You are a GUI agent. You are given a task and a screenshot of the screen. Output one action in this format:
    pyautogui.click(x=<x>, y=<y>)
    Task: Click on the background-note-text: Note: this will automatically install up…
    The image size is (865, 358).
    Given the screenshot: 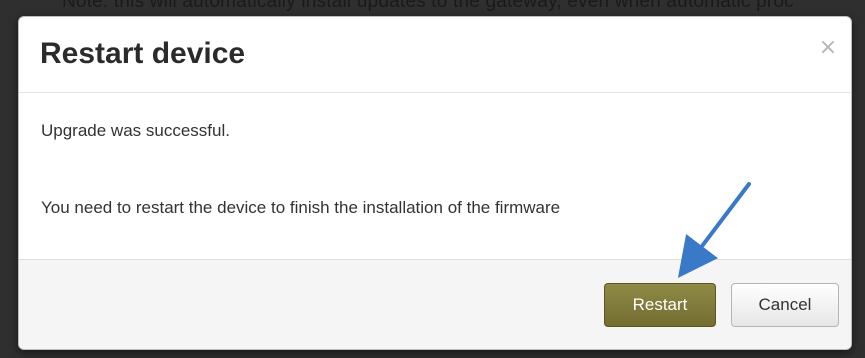 What is the action you would take?
    pyautogui.click(x=428, y=6)
    